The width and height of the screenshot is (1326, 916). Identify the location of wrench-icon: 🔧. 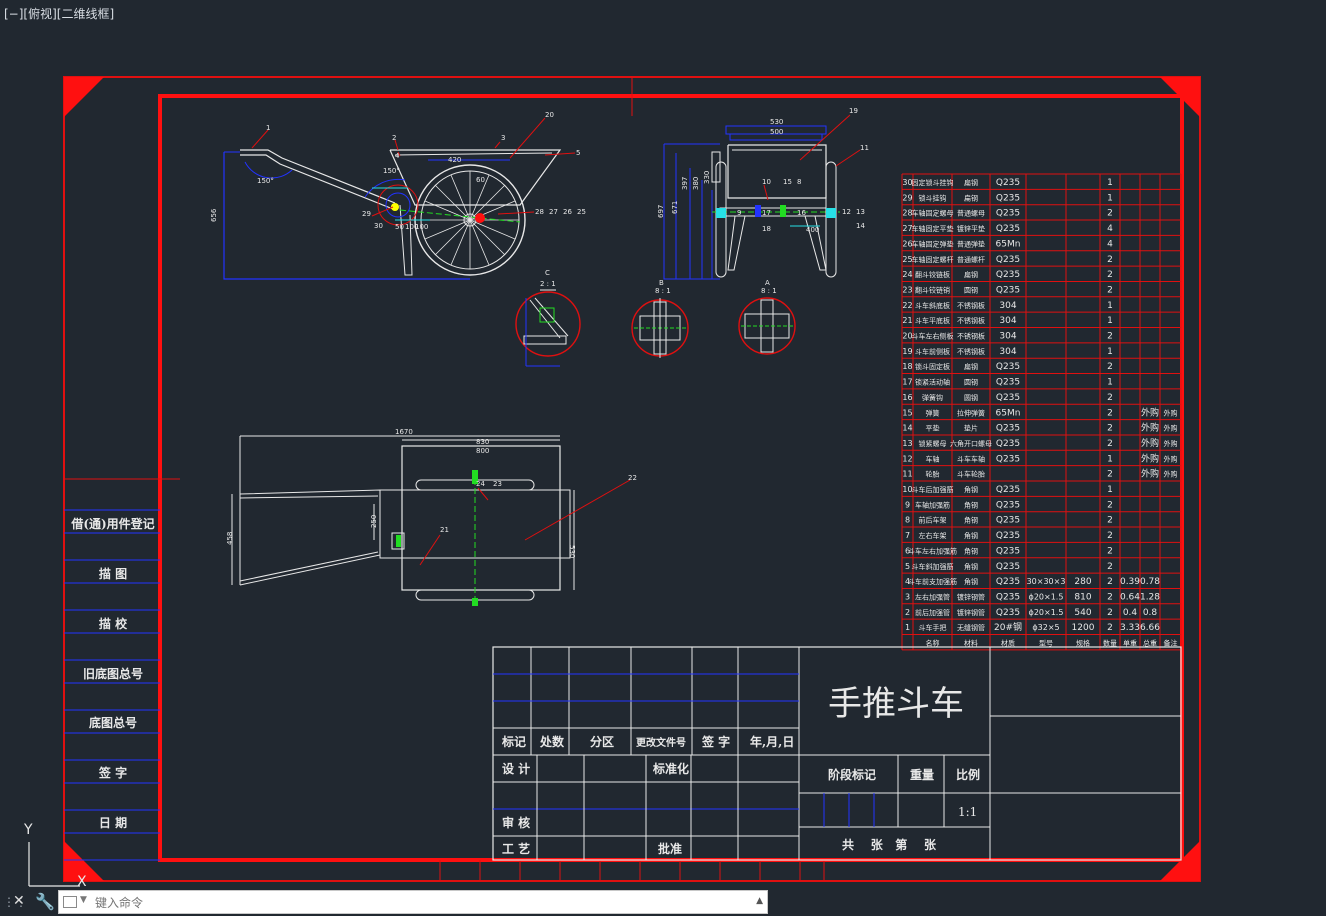
(45, 901).